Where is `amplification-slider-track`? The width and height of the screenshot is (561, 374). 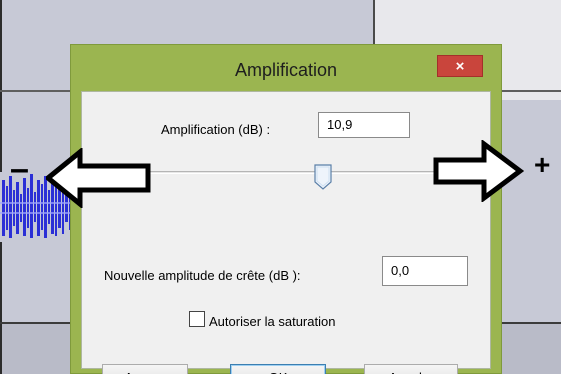
amplification-slider-track is located at coordinates (286, 172).